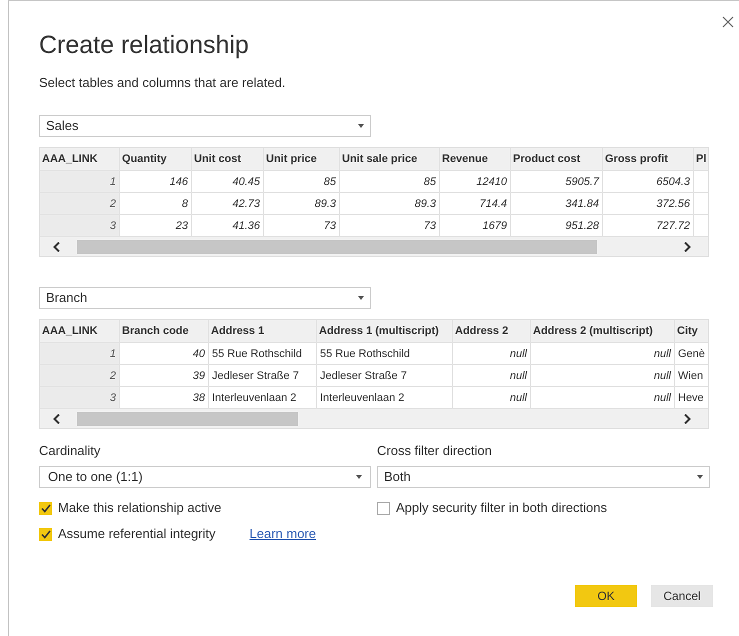  What do you see at coordinates (557, 225) in the screenshot?
I see `table-cell: 951.28` at bounding box center [557, 225].